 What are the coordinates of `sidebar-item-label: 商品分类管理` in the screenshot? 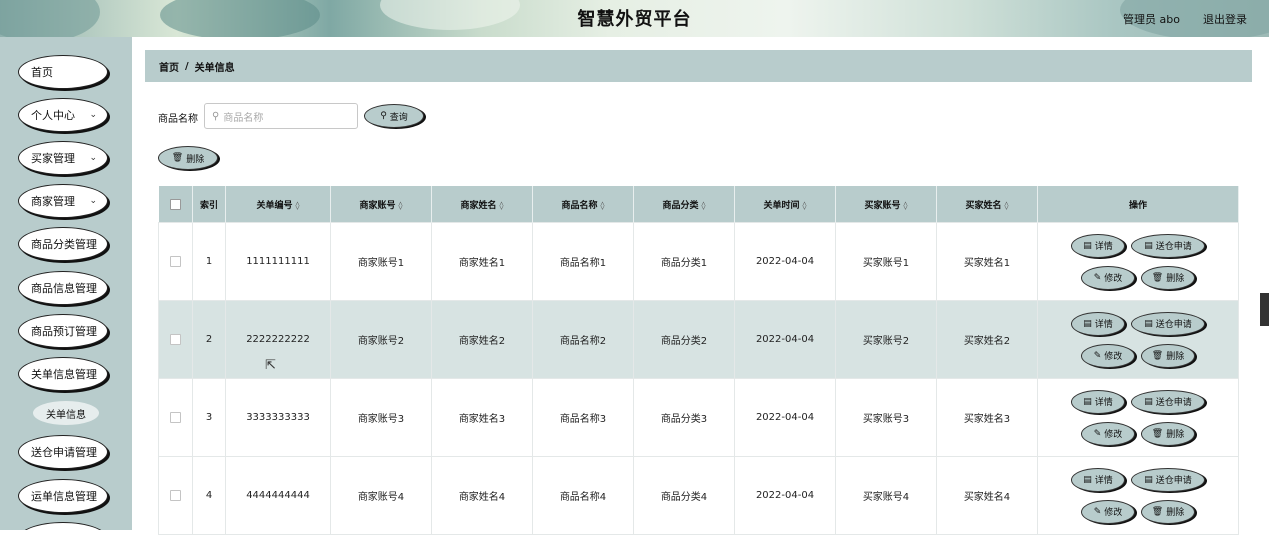 It's located at (64, 244).